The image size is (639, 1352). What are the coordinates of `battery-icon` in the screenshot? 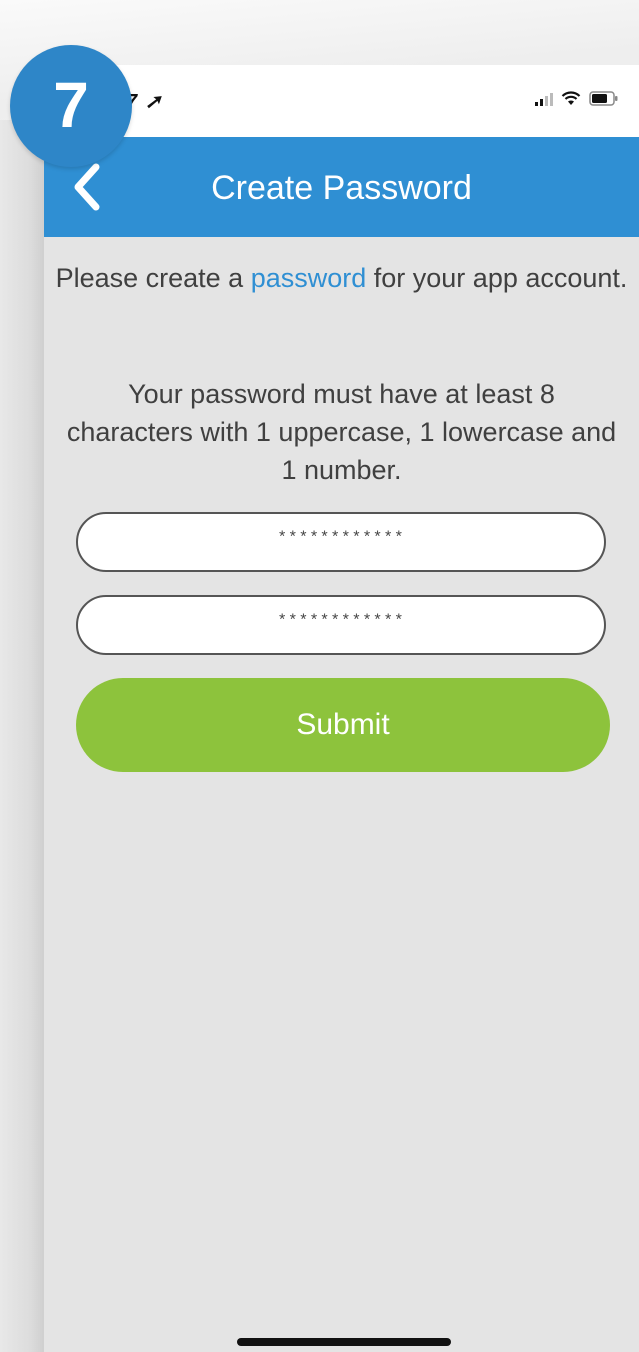 It's located at (604, 98).